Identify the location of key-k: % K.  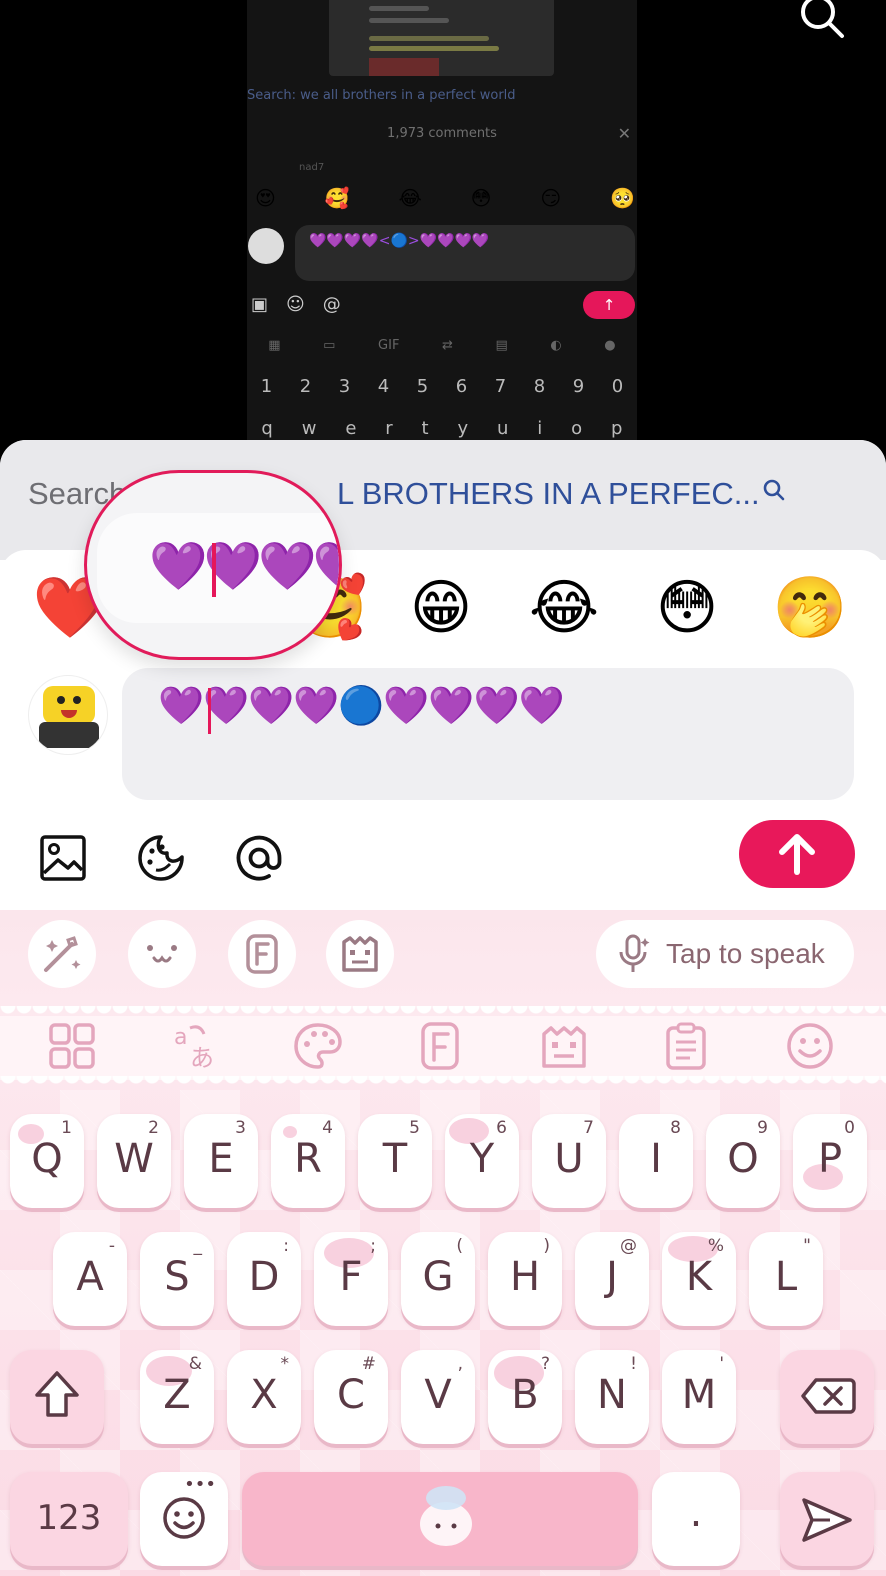
(699, 1279).